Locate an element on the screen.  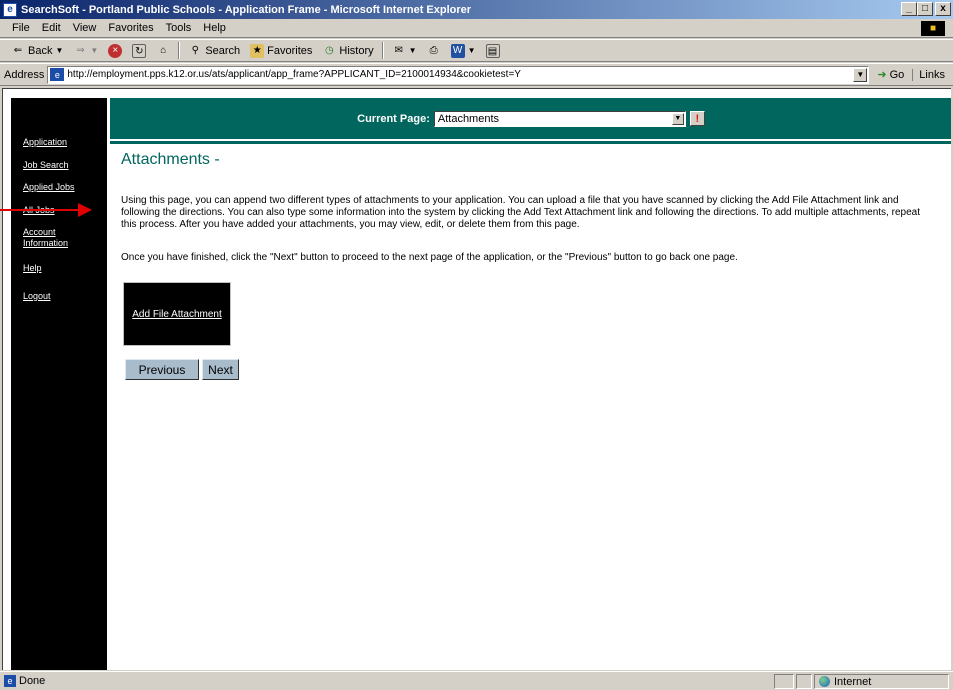
menu-edit: Edit is located at coordinates (51, 28).